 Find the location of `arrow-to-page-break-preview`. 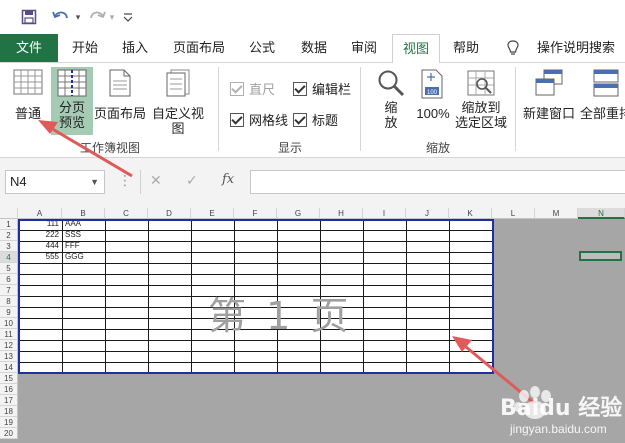

arrow-to-page-break-preview is located at coordinates (85, 149).